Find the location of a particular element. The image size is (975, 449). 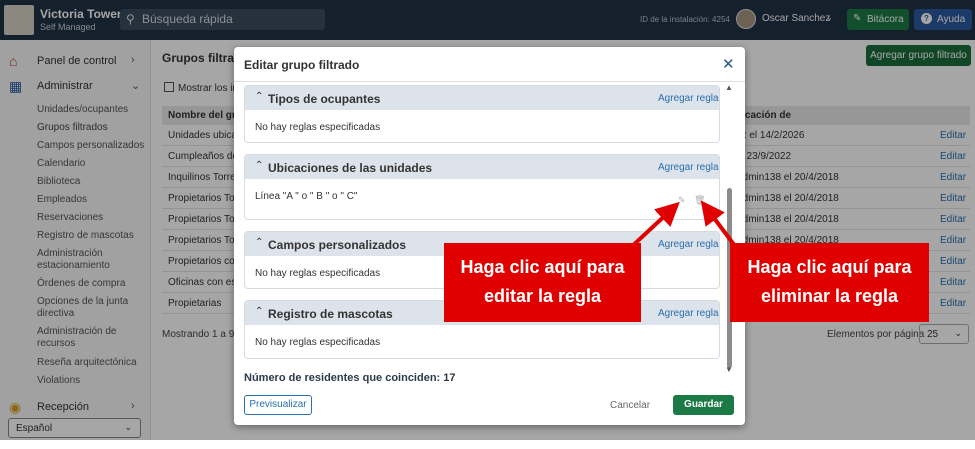

delete-arrow is located at coordinates (720, 226).